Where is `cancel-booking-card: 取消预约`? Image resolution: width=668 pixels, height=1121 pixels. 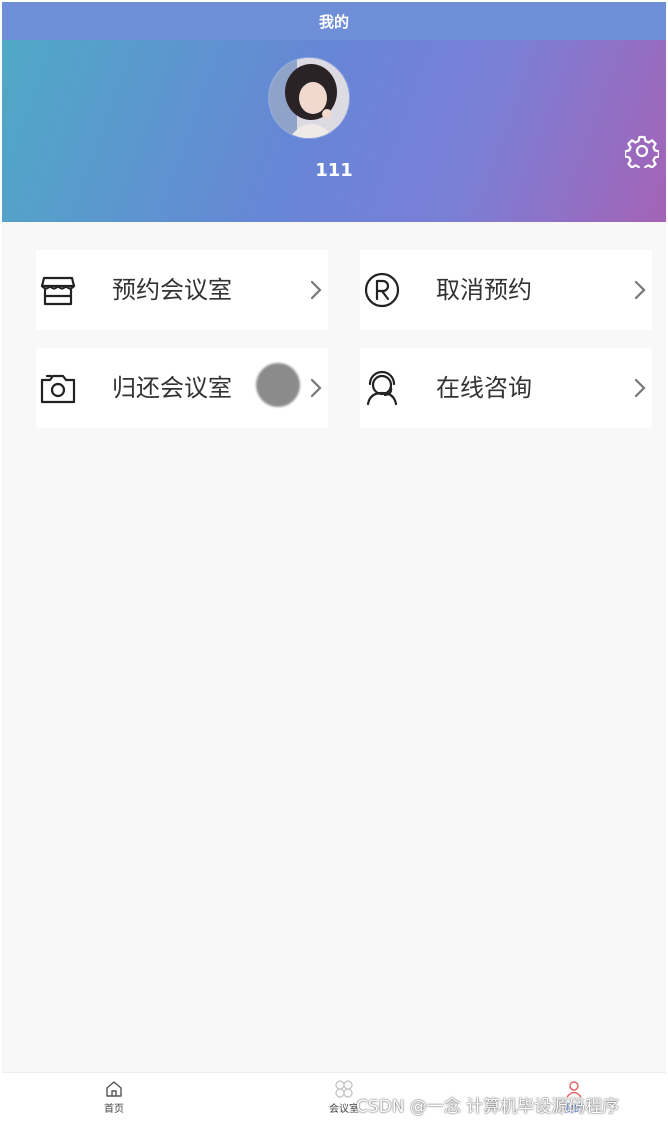 cancel-booking-card: 取消预约 is located at coordinates (506, 290).